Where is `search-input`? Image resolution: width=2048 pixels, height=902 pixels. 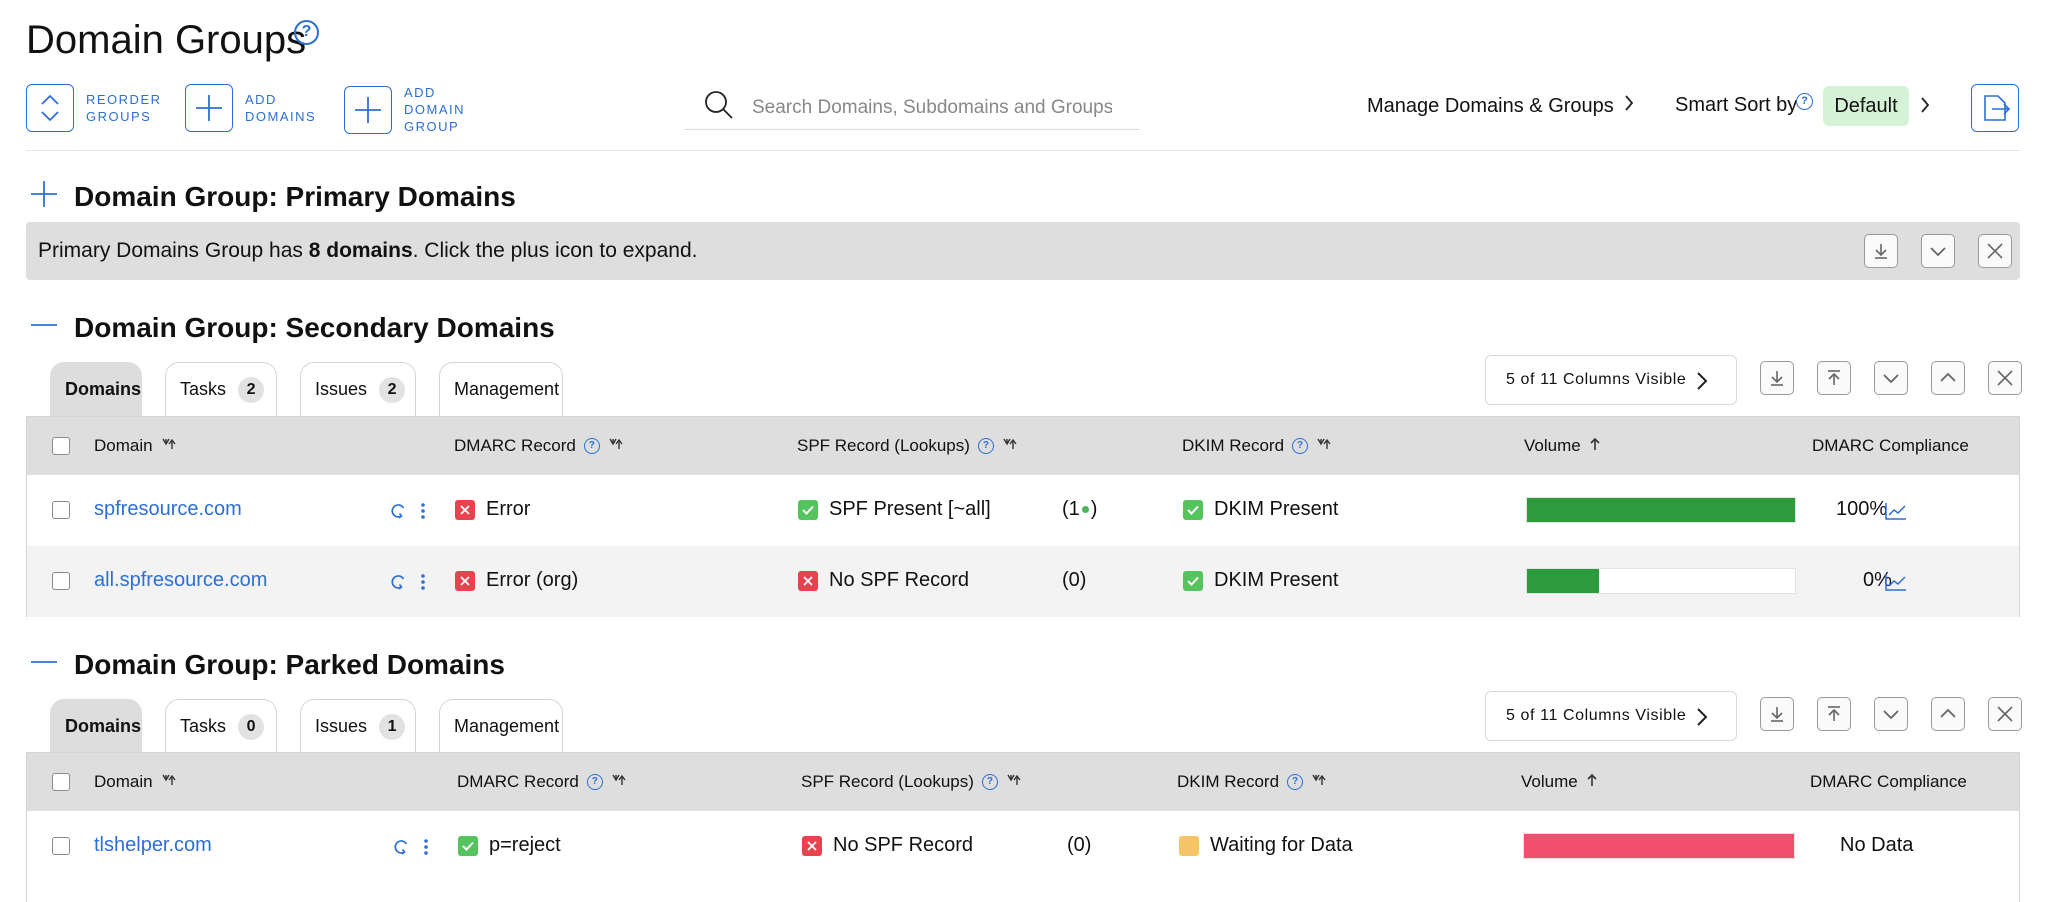
search-input is located at coordinates (932, 107).